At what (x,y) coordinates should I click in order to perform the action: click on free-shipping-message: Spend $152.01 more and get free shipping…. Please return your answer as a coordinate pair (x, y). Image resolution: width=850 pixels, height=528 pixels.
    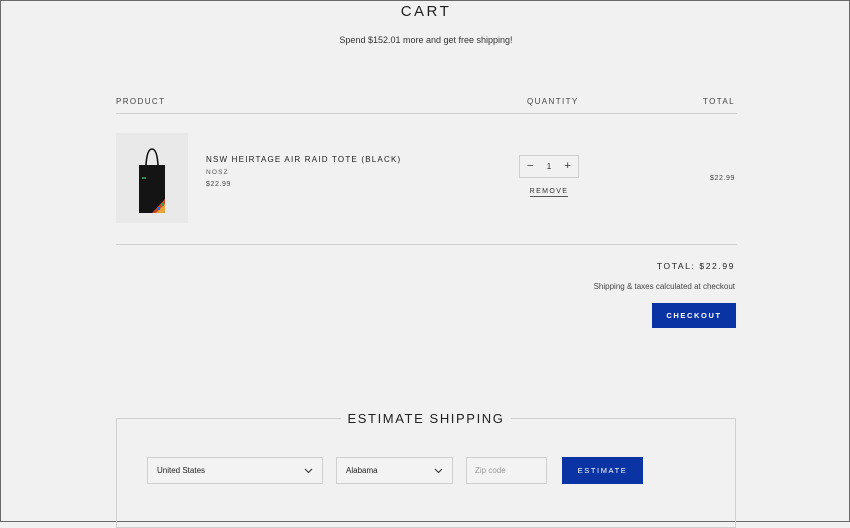
    Looking at the image, I should click on (426, 40).